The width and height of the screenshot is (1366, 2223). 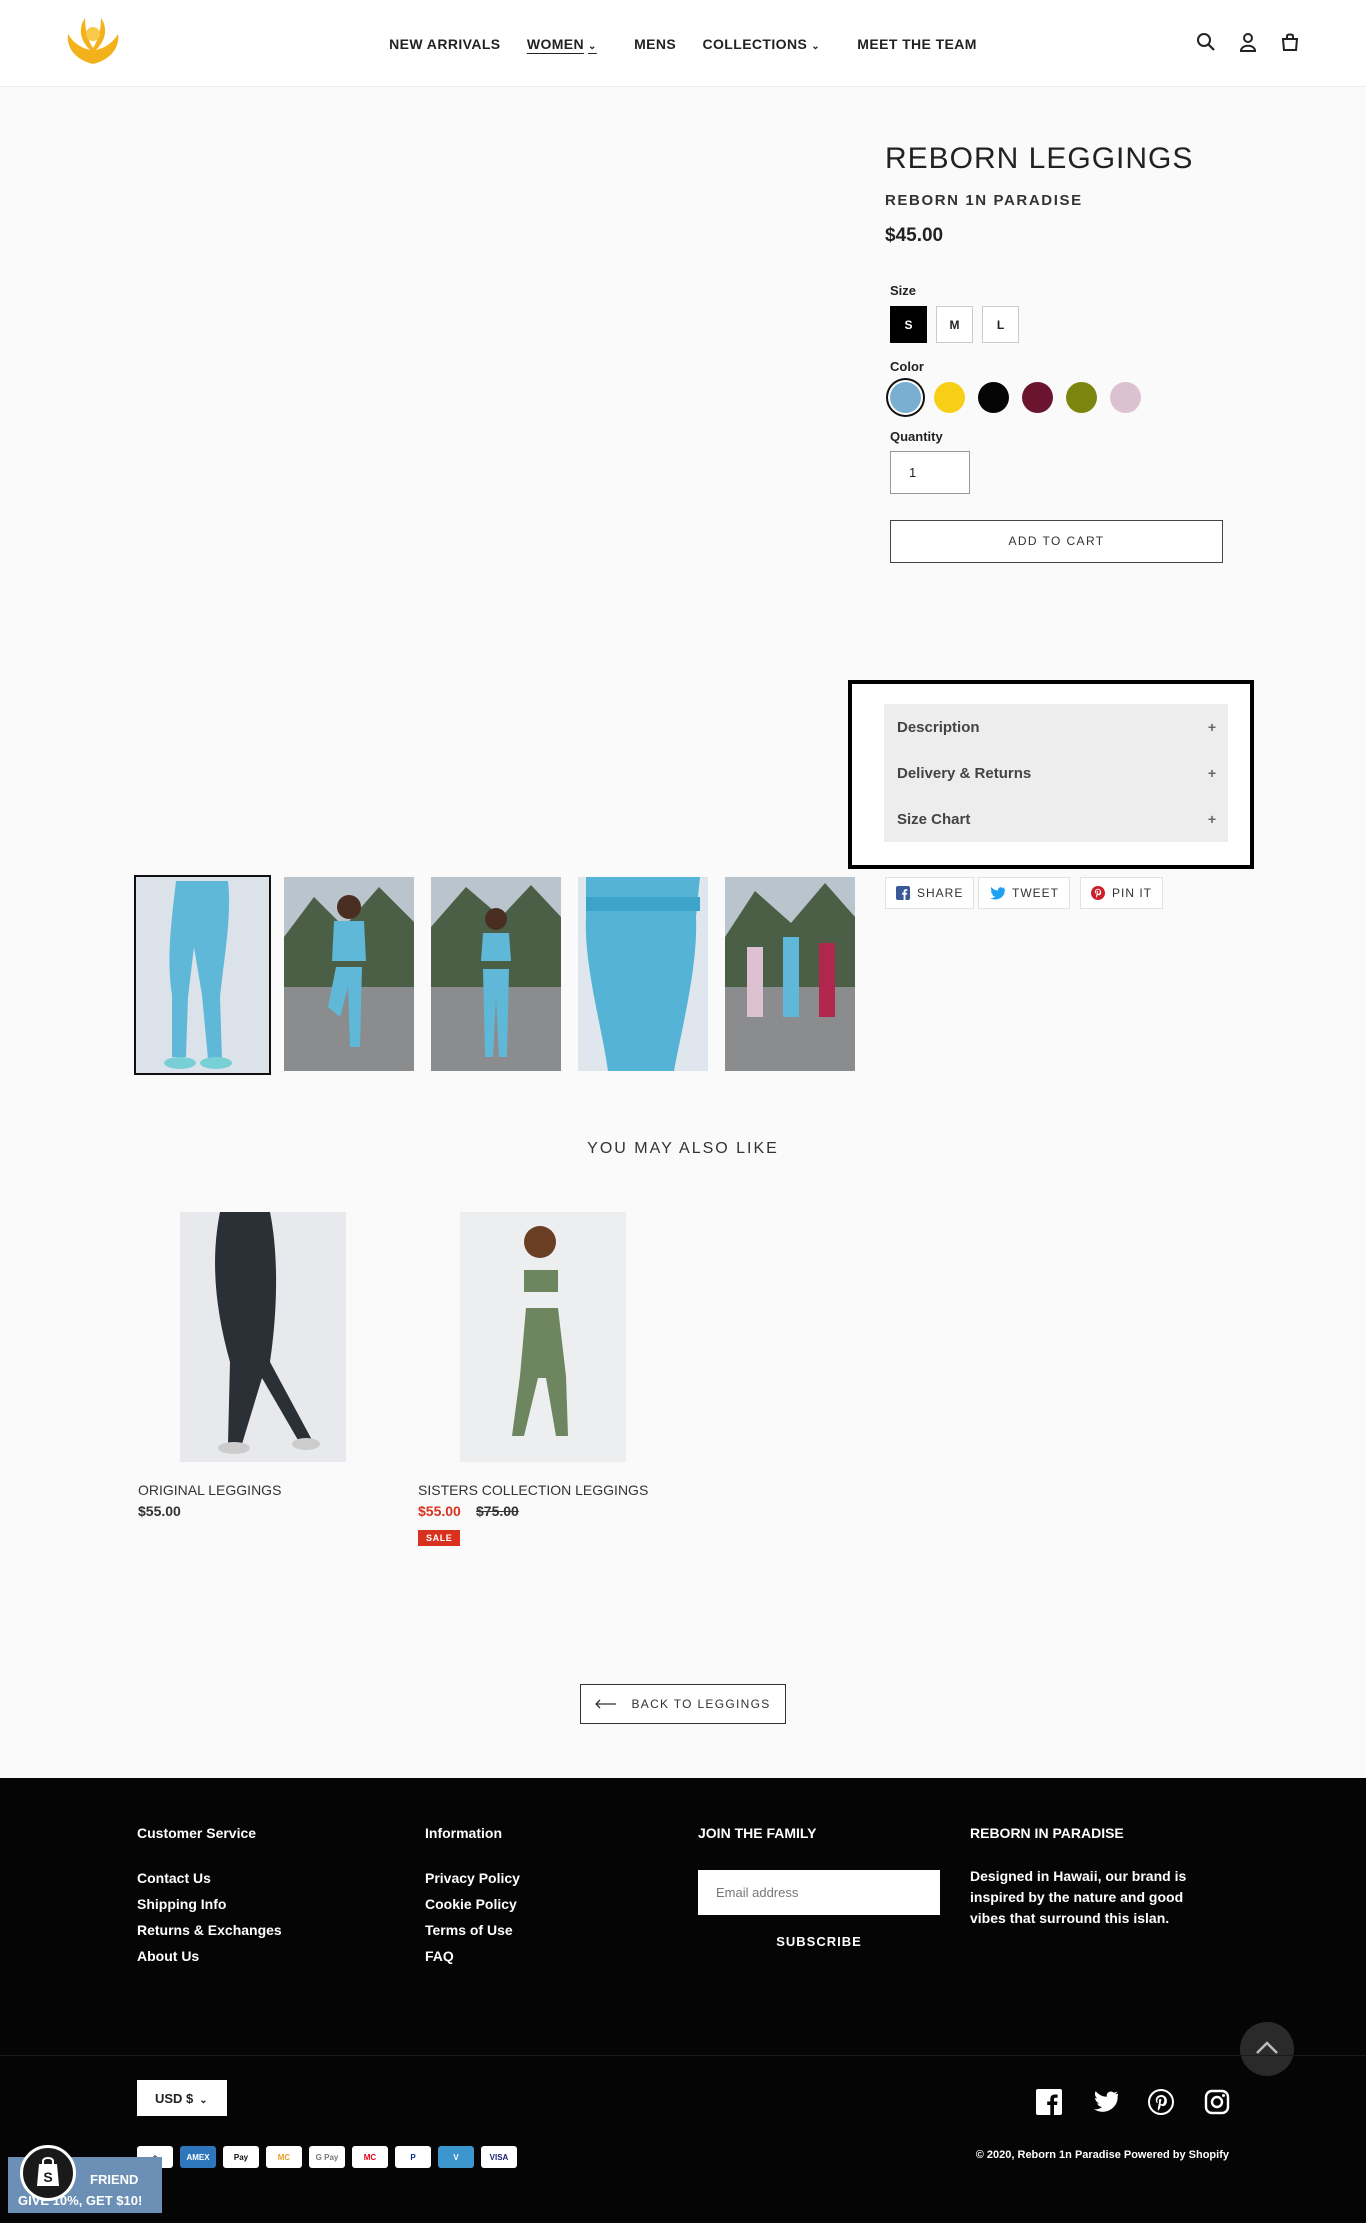 What do you see at coordinates (907, 366) in the screenshot?
I see `color-label: Color` at bounding box center [907, 366].